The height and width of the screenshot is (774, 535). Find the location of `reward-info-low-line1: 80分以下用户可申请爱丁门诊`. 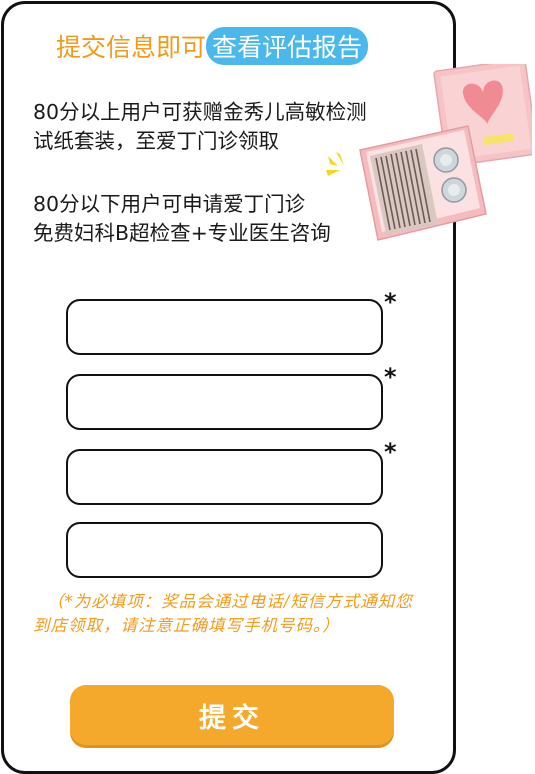

reward-info-low-line1: 80分以下用户可申请爱丁门诊 is located at coordinates (169, 204).